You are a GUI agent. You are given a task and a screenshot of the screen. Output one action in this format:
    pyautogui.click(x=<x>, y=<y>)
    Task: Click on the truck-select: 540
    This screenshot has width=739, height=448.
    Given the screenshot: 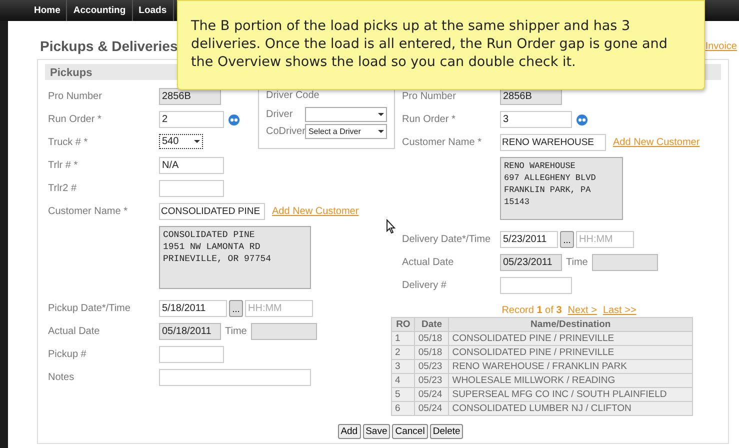 What is the action you would take?
    pyautogui.click(x=181, y=141)
    